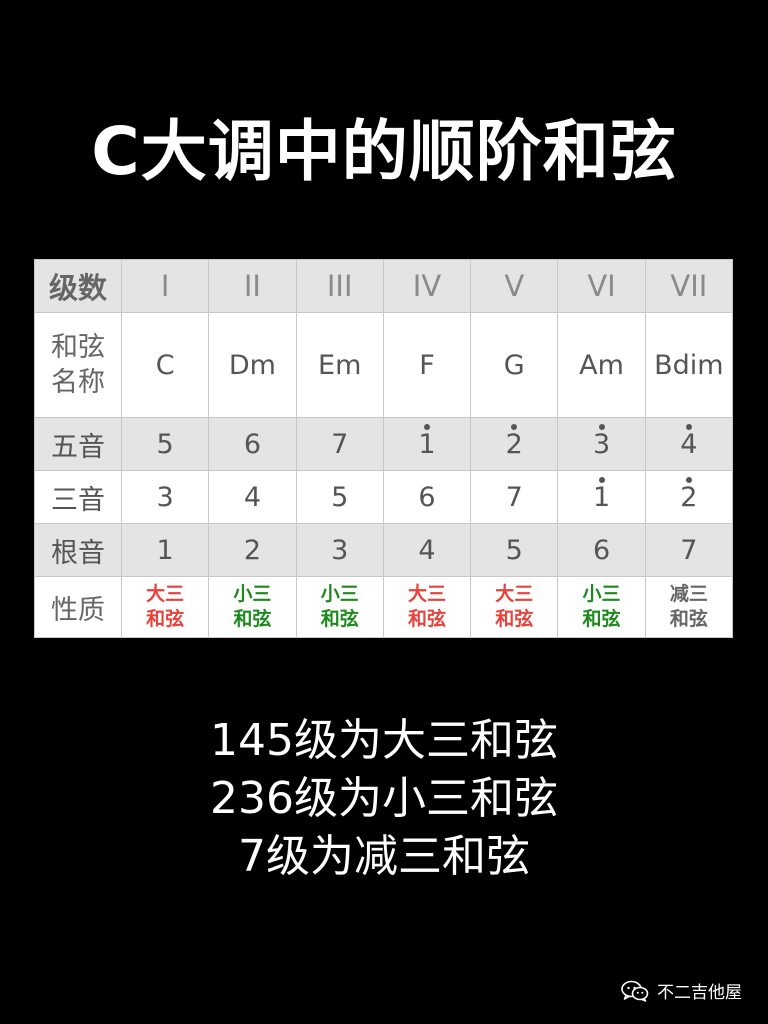 The image size is (768, 1024). What do you see at coordinates (78, 365) in the screenshot?
I see `chord-name-label: 和弦 名称` at bounding box center [78, 365].